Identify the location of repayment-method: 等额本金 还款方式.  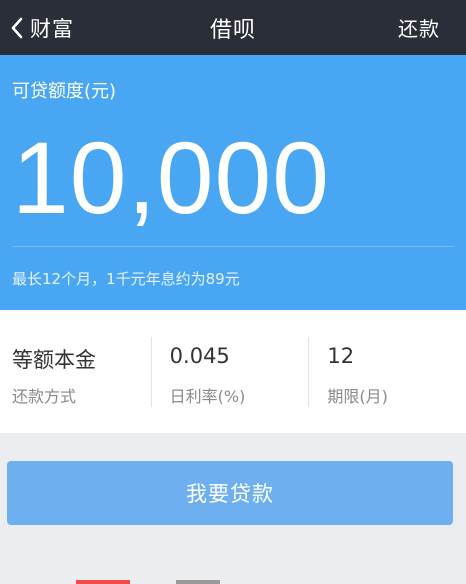
(75, 371).